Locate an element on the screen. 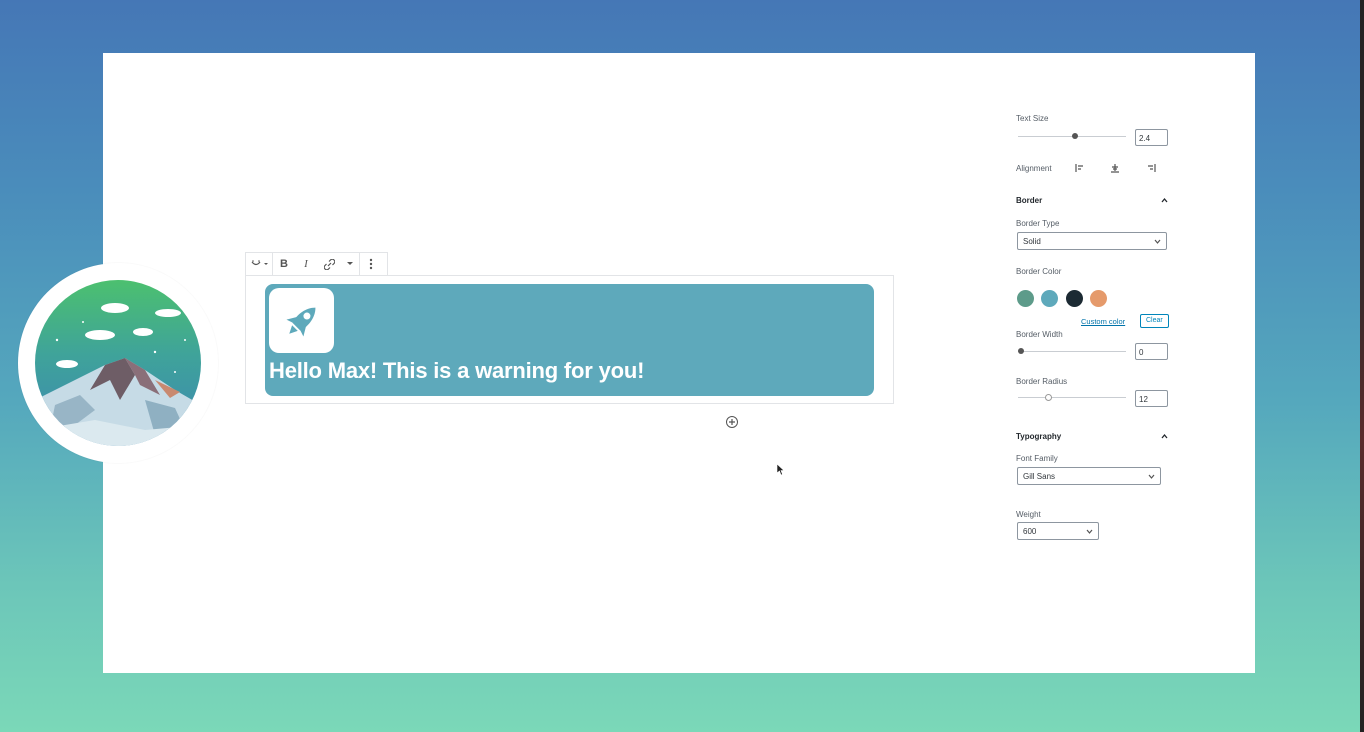 This screenshot has height=732, width=1364. align-left-icon is located at coordinates (1080, 168).